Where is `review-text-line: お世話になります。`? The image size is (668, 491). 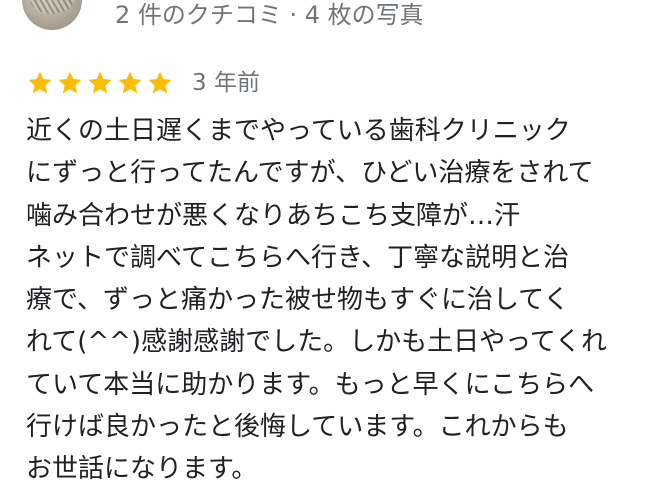
review-text-line: お世話になります。 is located at coordinates (142, 469).